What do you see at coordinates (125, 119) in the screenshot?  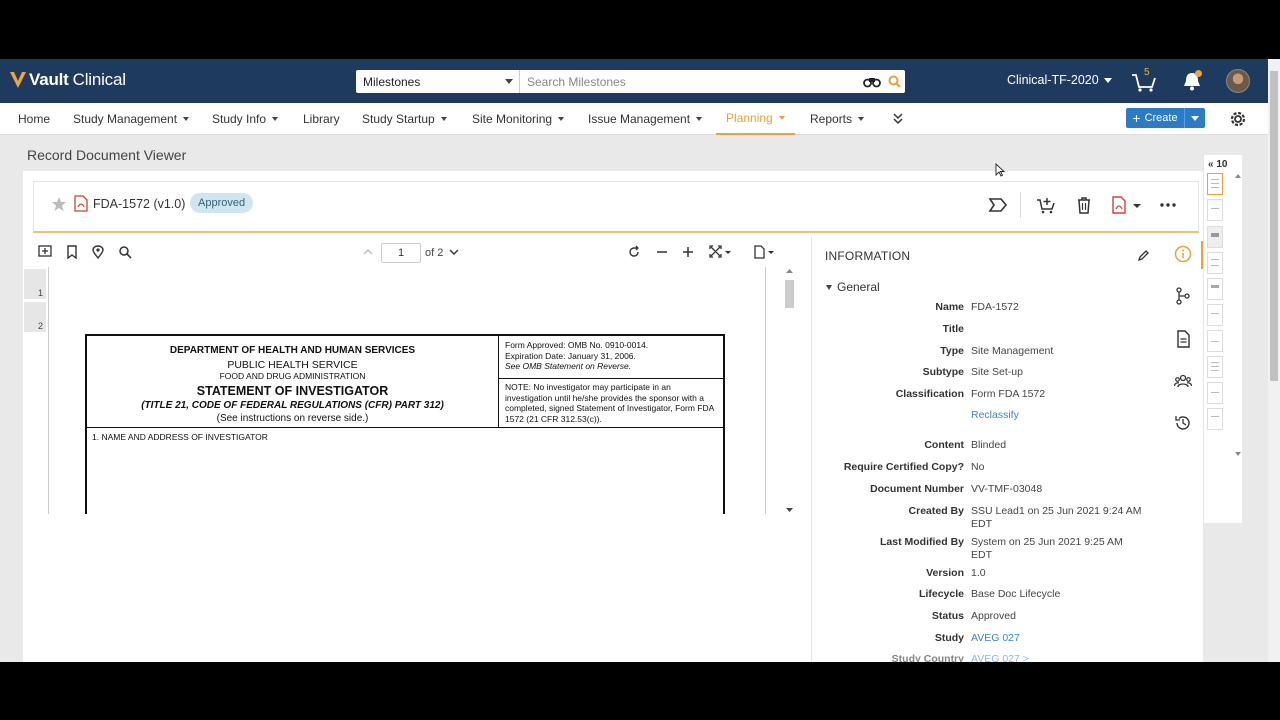 I see `nav-label: Study Management` at bounding box center [125, 119].